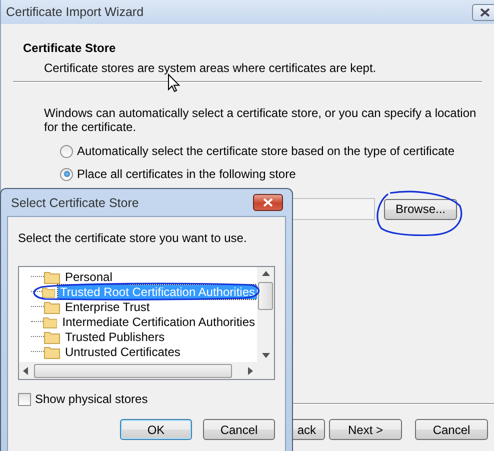  What do you see at coordinates (158, 321) in the screenshot?
I see `store-item: Intermediate Certification Authorities` at bounding box center [158, 321].